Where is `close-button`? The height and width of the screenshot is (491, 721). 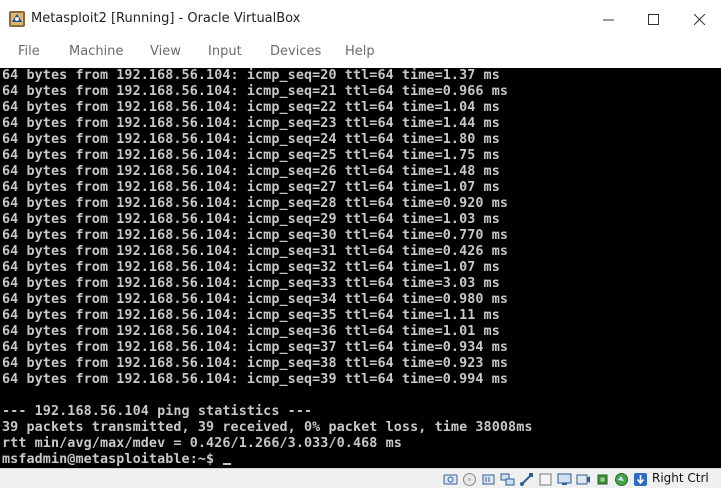 close-button is located at coordinates (698, 19).